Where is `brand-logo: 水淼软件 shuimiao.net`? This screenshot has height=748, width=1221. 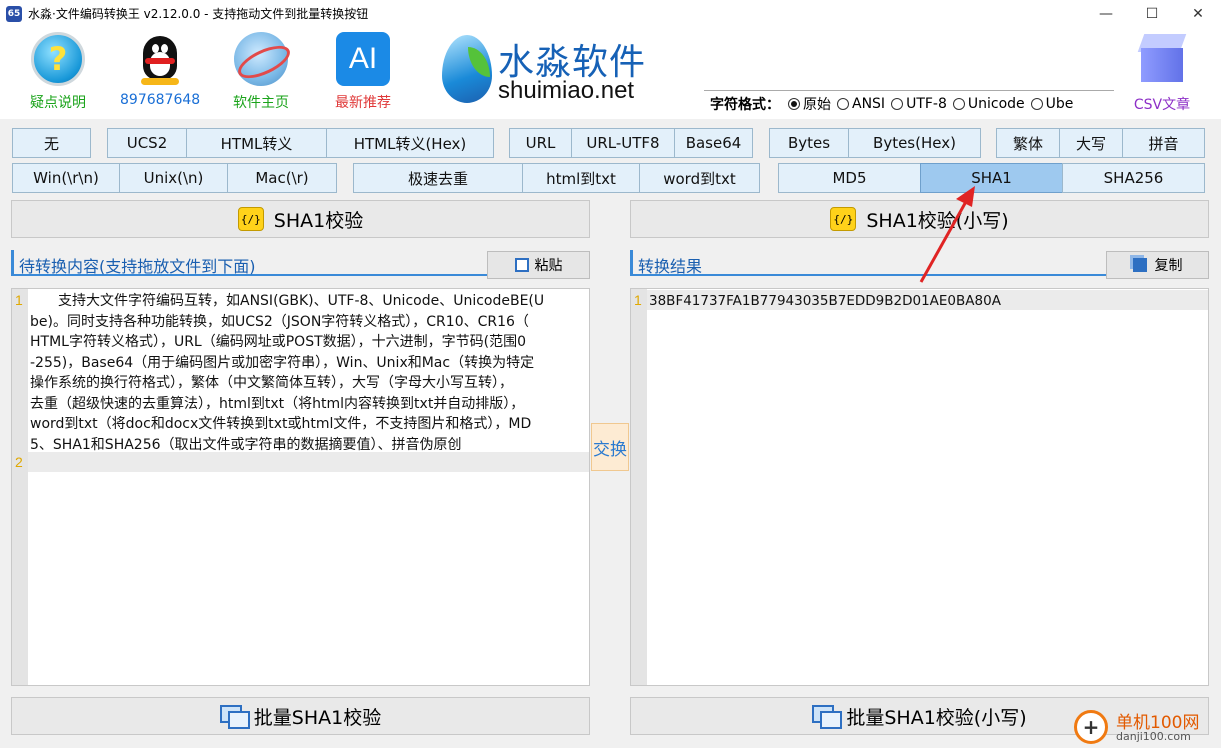
brand-logo: 水淼软件 shuimiao.net is located at coordinates (555, 71).